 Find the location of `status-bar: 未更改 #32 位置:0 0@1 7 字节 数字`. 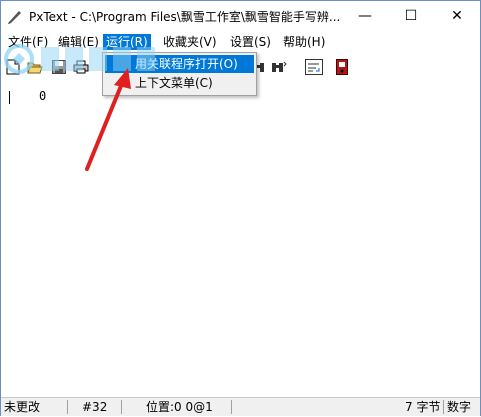

status-bar: 未更改 #32 位置:0 0@1 7 字节 数字 is located at coordinates (240, 406).